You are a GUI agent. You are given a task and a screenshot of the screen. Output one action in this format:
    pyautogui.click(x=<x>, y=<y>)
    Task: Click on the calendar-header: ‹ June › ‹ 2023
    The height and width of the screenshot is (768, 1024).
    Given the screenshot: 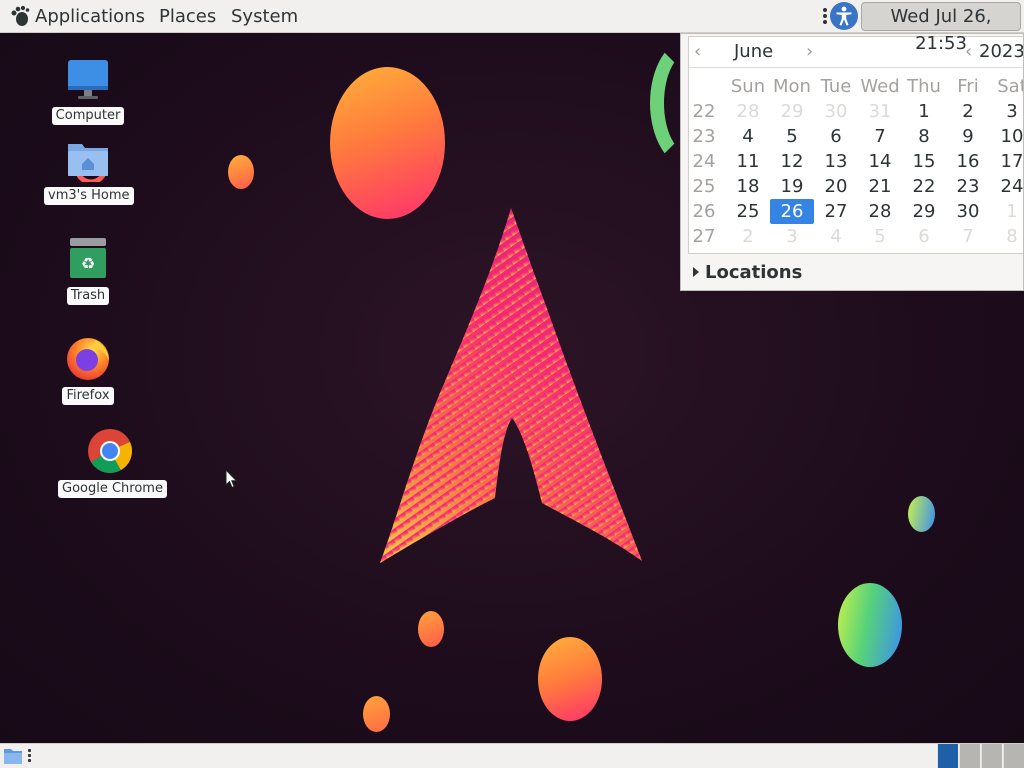 What is the action you would take?
    pyautogui.click(x=856, y=52)
    